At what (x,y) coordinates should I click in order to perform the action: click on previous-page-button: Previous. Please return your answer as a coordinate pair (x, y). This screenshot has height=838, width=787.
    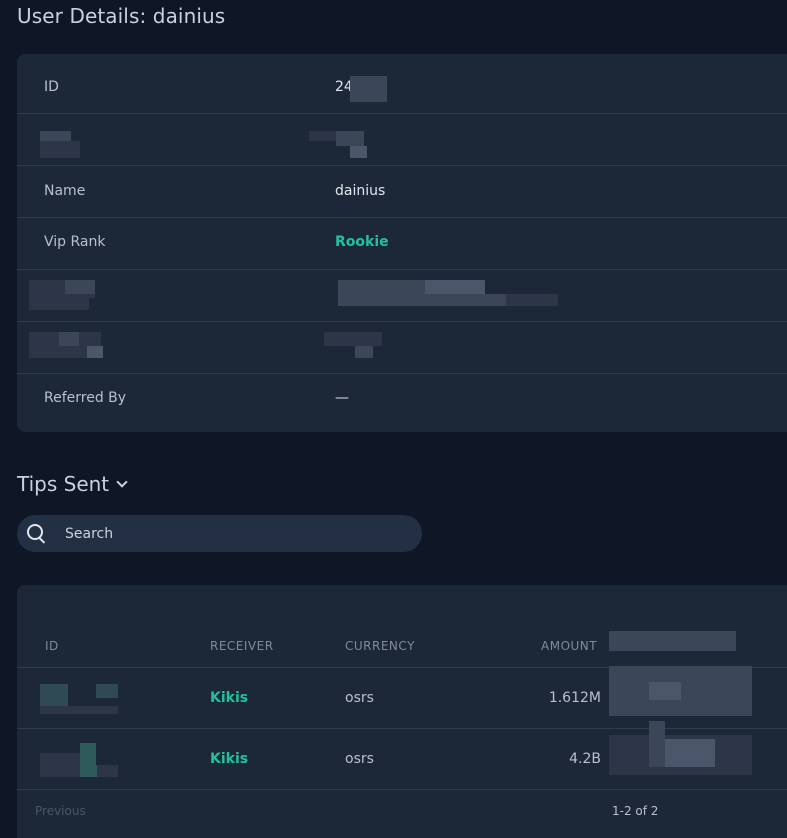
    Looking at the image, I should click on (60, 811).